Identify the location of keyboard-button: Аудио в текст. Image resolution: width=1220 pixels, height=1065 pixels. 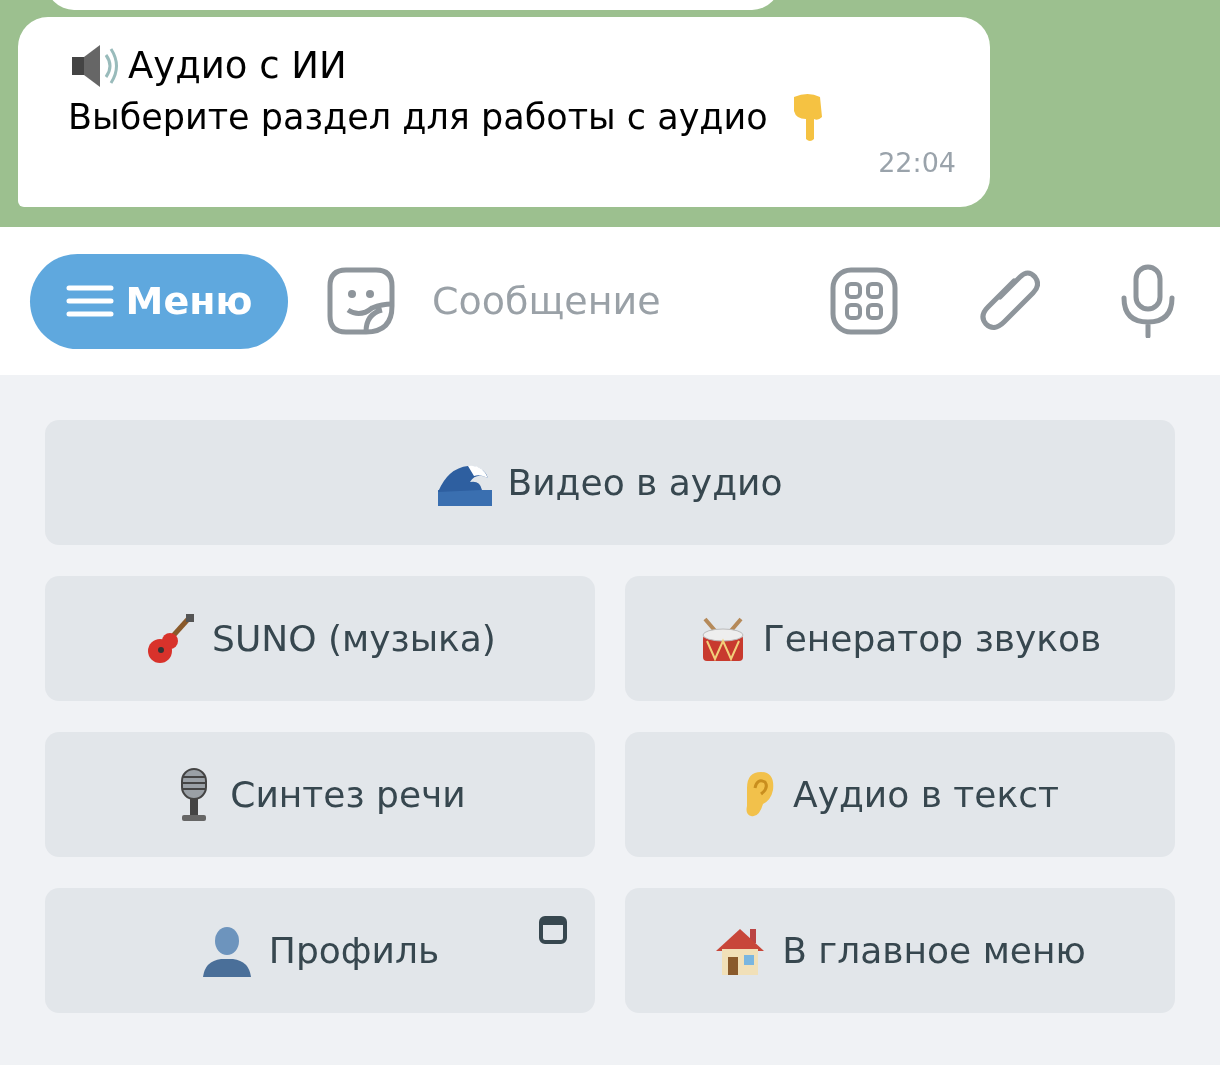
(900, 794).